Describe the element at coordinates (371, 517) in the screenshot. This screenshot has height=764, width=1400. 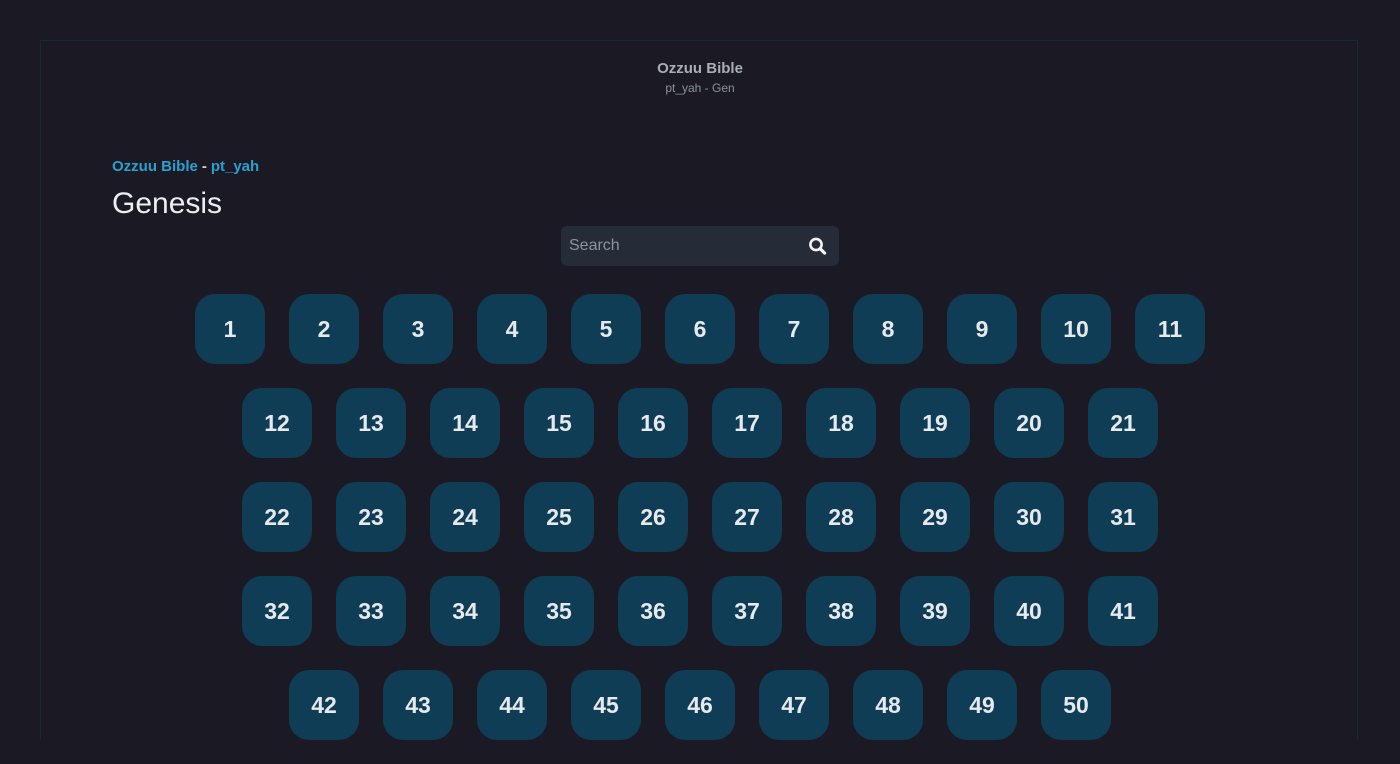
I see `chapter-button: 23` at that location.